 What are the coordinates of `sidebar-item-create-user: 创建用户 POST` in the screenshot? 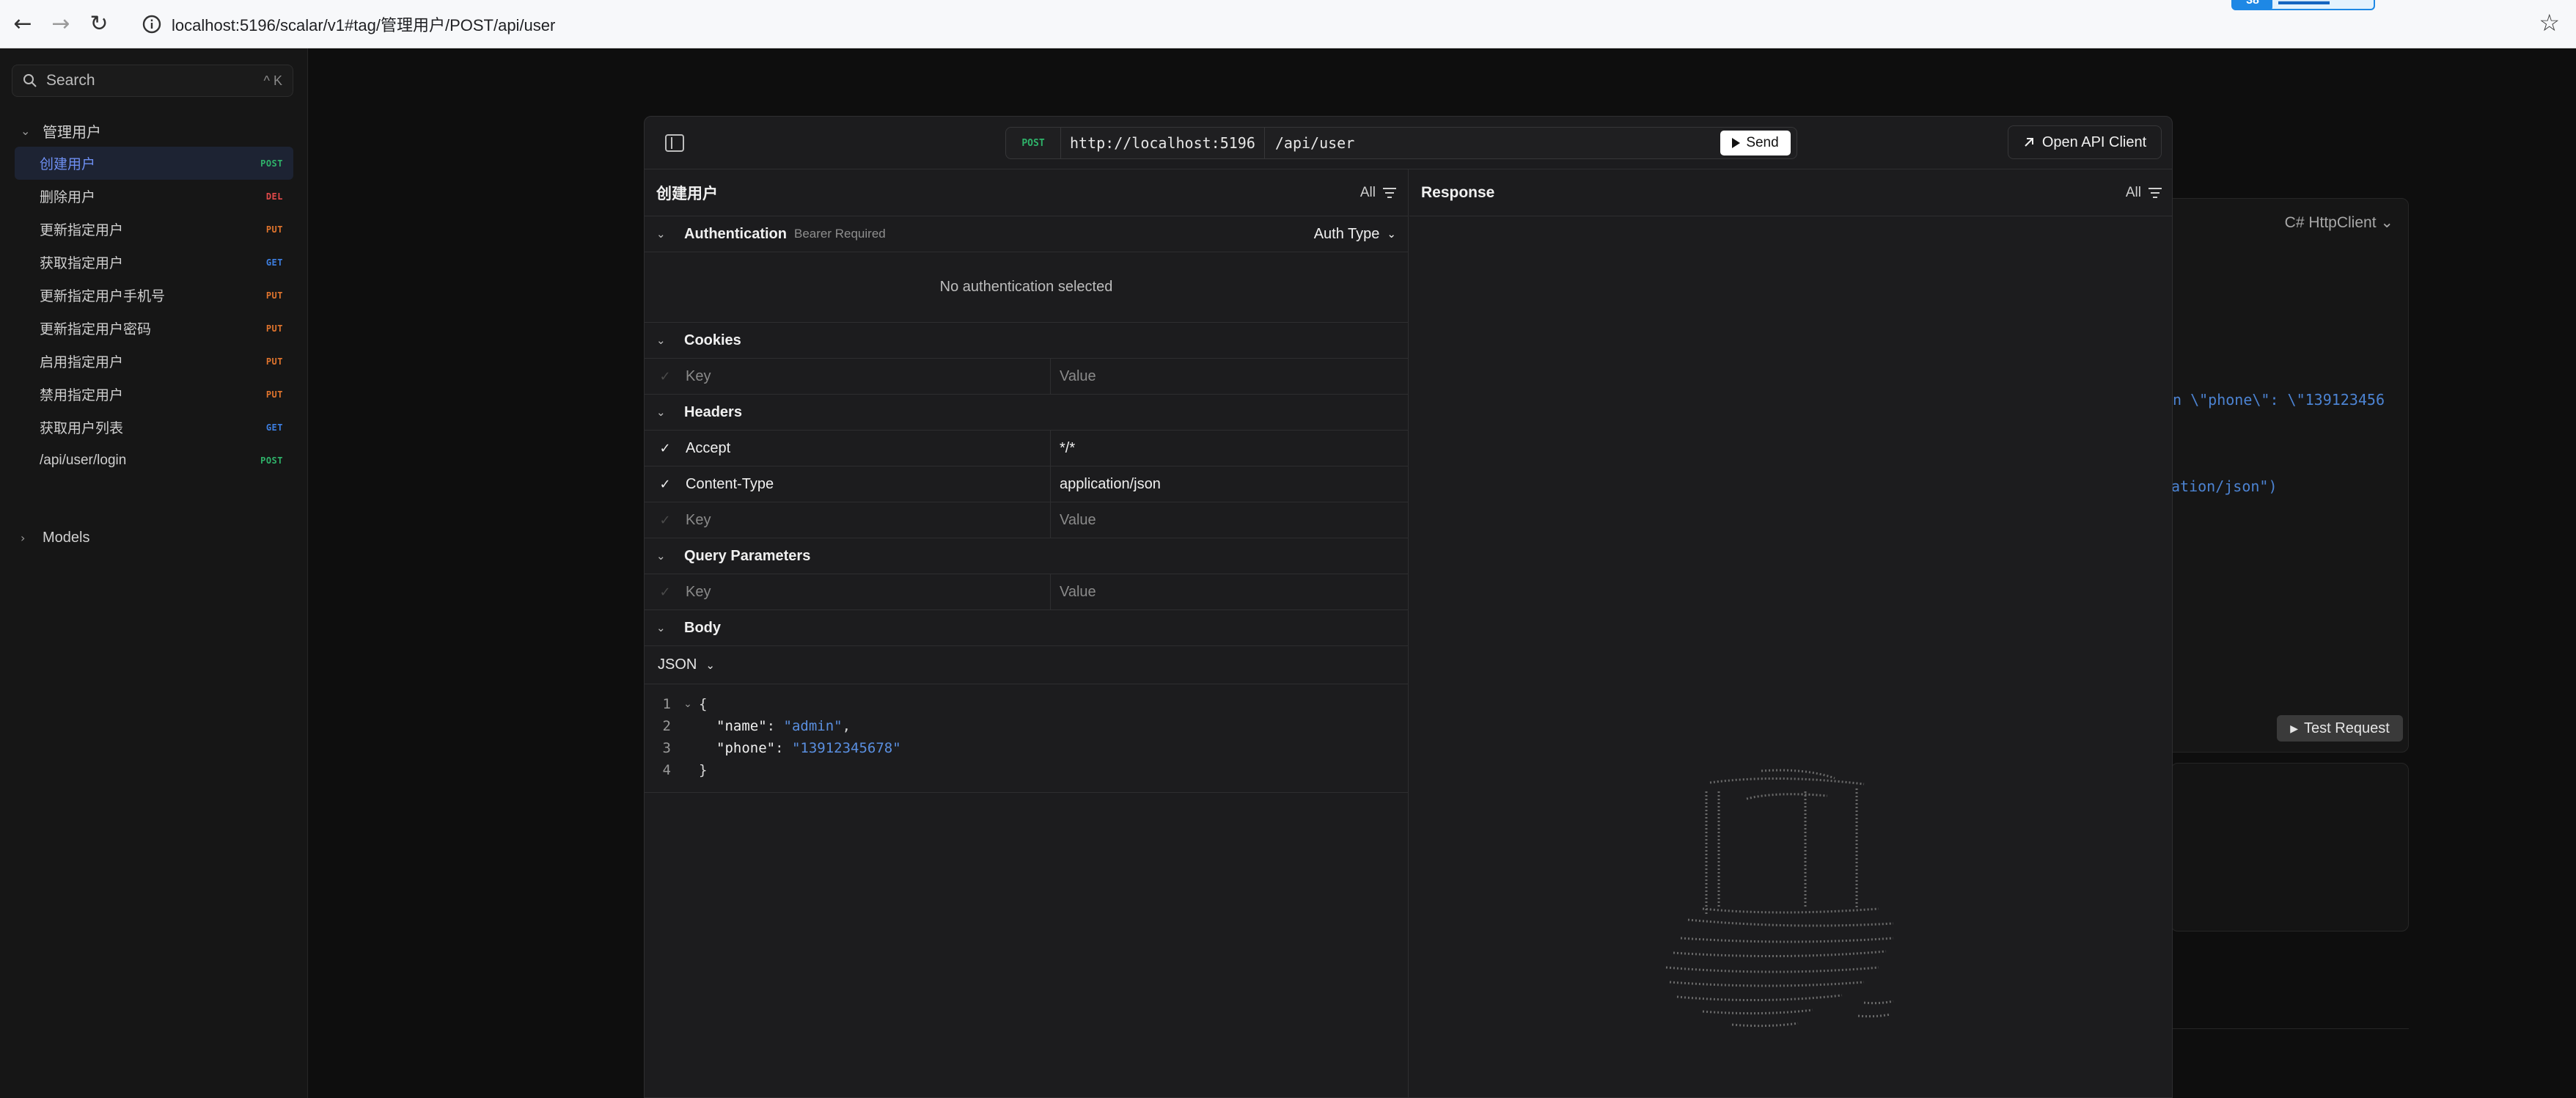 It's located at (154, 163).